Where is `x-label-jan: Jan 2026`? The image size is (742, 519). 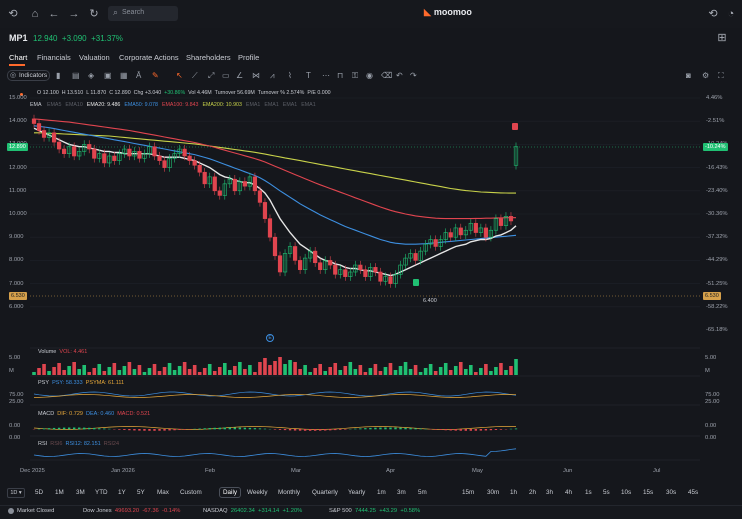 x-label-jan: Jan 2026 is located at coordinates (123, 471).